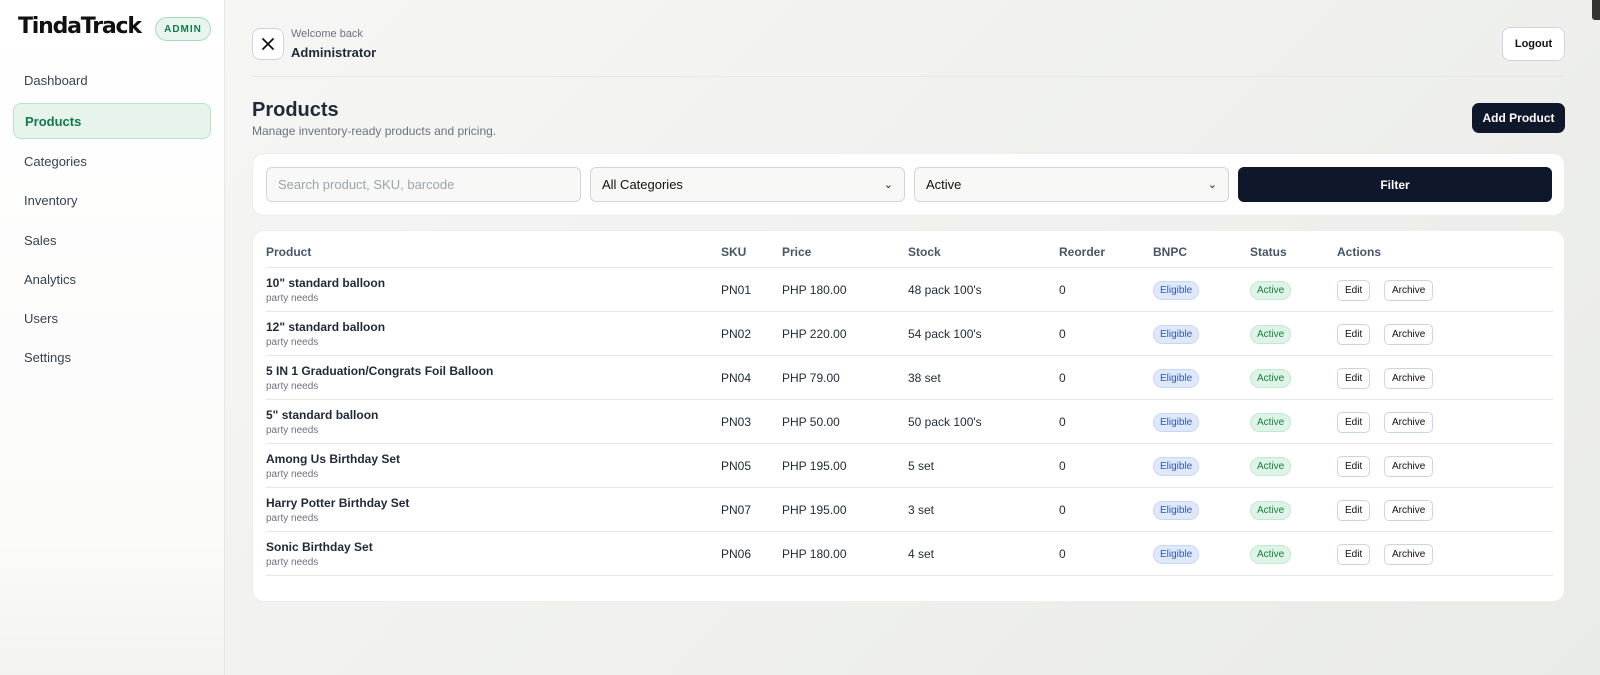 The width and height of the screenshot is (1600, 675). What do you see at coordinates (814, 510) in the screenshot?
I see `product-price: PHP 195.00` at bounding box center [814, 510].